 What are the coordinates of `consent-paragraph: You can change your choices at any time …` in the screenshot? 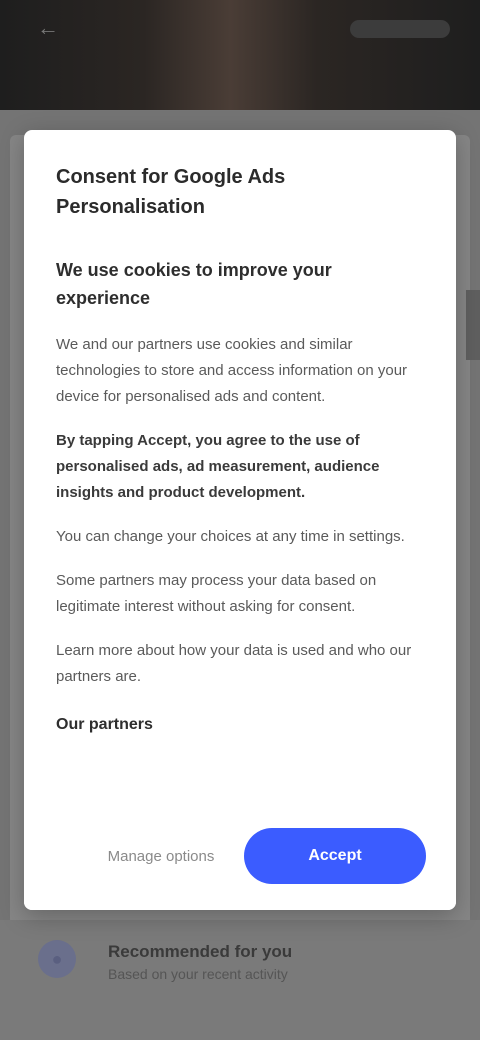 It's located at (230, 536).